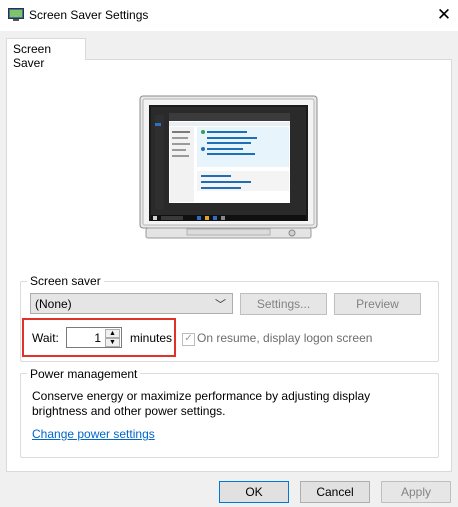  What do you see at coordinates (444, 15) in the screenshot?
I see `close-icon: ✕` at bounding box center [444, 15].